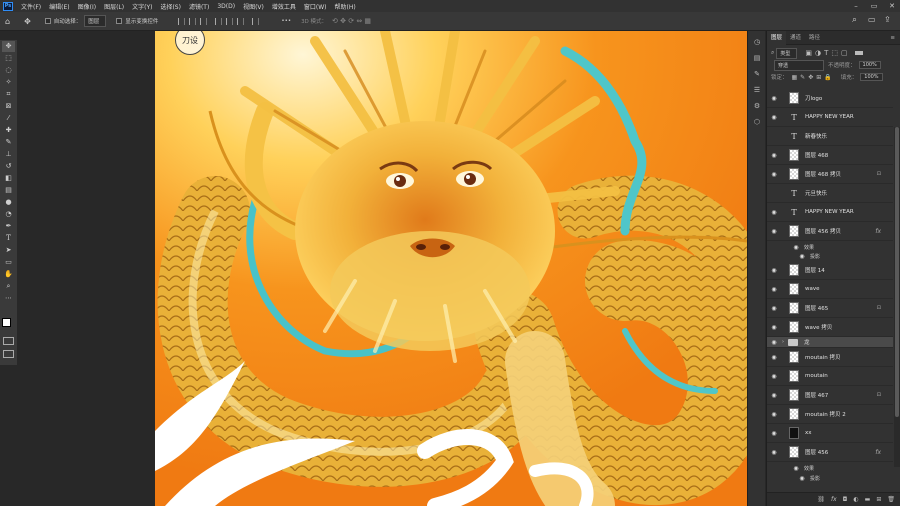  What do you see at coordinates (854, 20) in the screenshot?
I see `search-icon: ⌕` at bounding box center [854, 20].